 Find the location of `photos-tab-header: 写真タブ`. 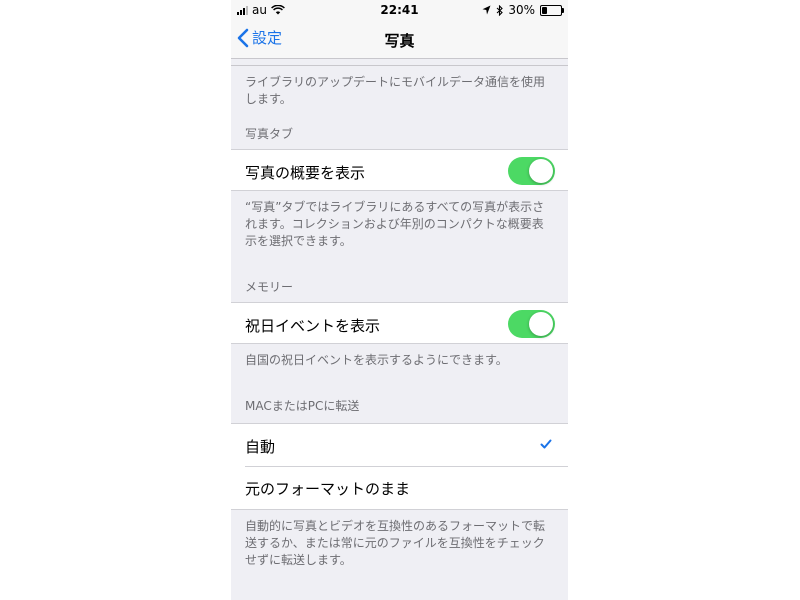

photos-tab-header: 写真タブ is located at coordinates (269, 134).